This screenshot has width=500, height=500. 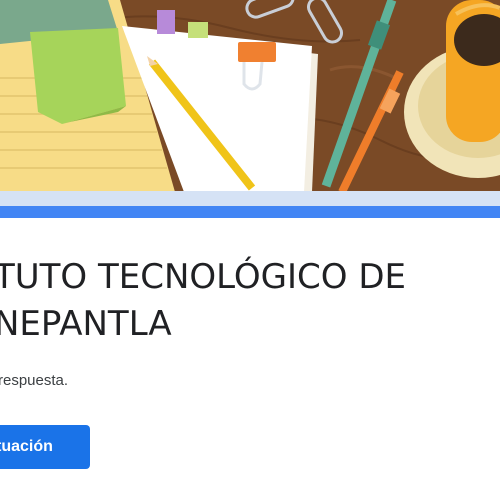 What do you see at coordinates (26, 446) in the screenshot?
I see `primary-action-button-label: tuación` at bounding box center [26, 446].